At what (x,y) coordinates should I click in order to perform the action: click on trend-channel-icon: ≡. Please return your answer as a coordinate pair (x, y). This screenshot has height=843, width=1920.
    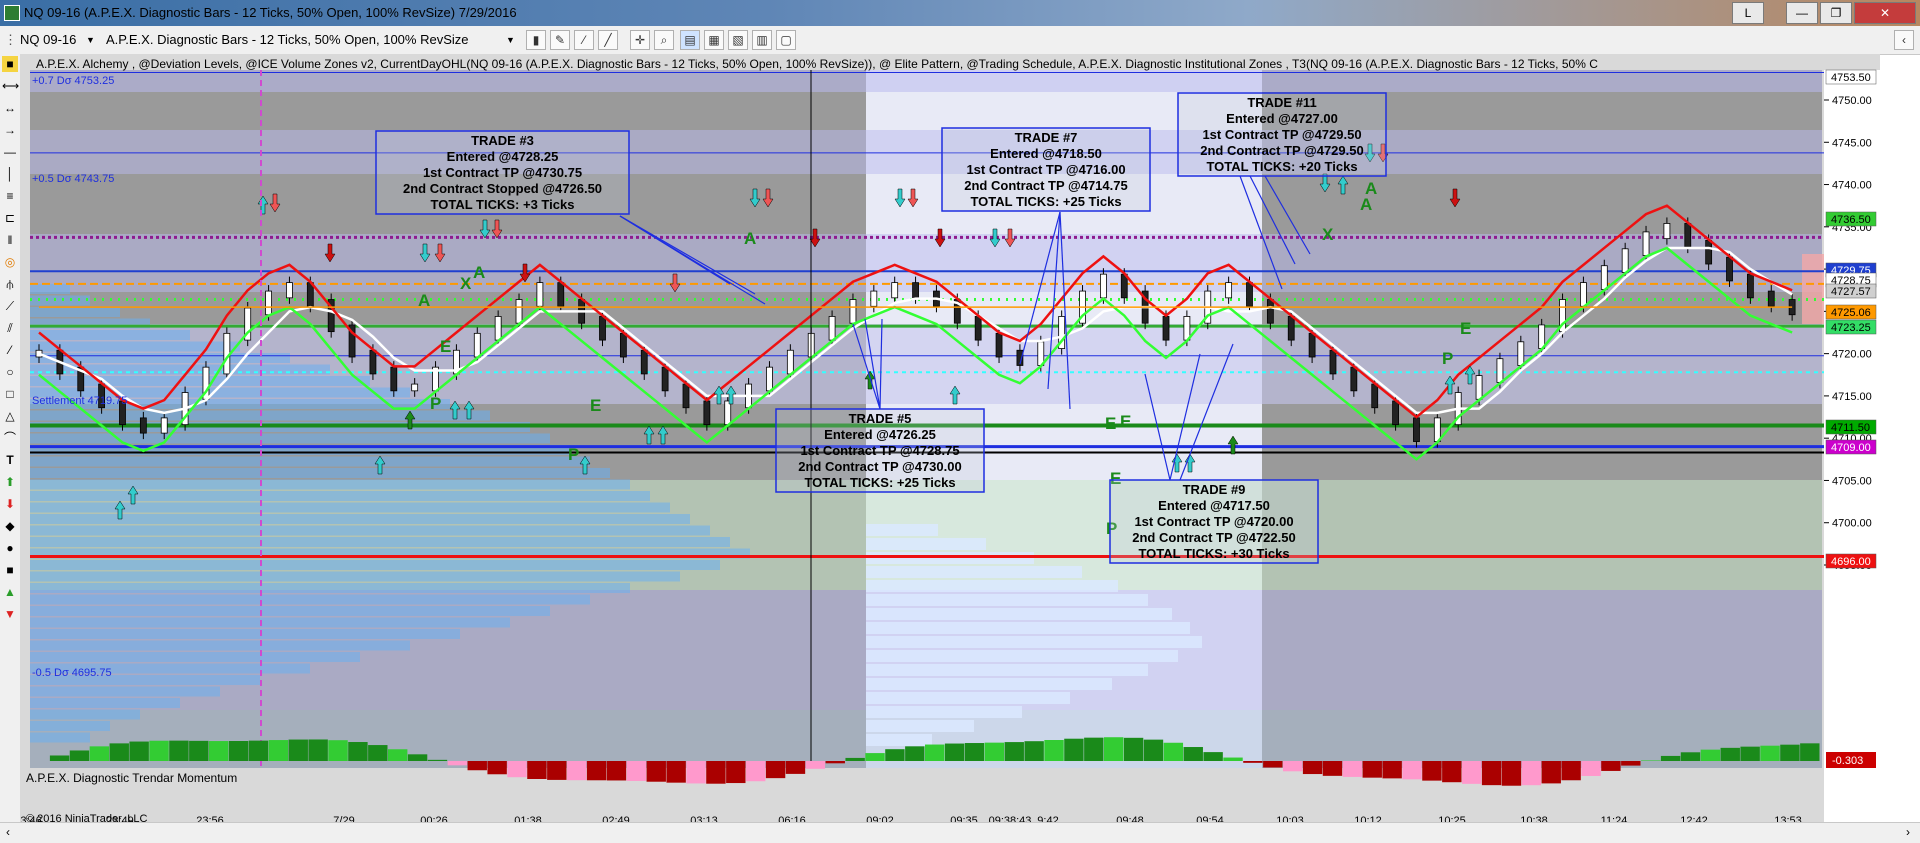
    Looking at the image, I should click on (10, 196).